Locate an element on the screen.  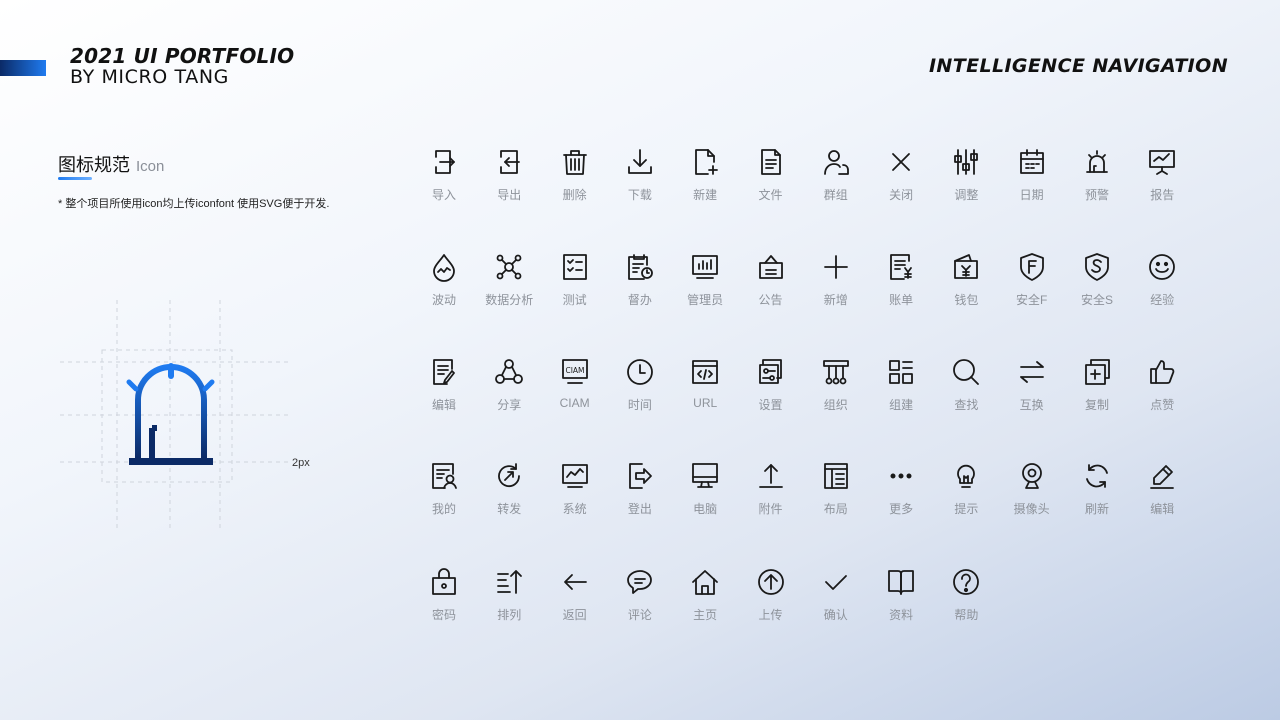
icon-tile-logout: 登出 is located at coordinates (640, 496).